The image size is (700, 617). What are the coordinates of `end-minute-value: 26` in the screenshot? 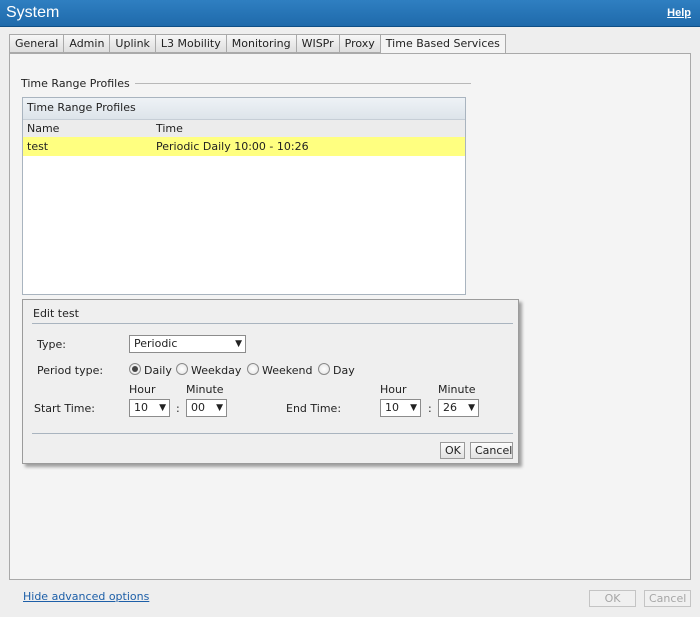 It's located at (450, 407).